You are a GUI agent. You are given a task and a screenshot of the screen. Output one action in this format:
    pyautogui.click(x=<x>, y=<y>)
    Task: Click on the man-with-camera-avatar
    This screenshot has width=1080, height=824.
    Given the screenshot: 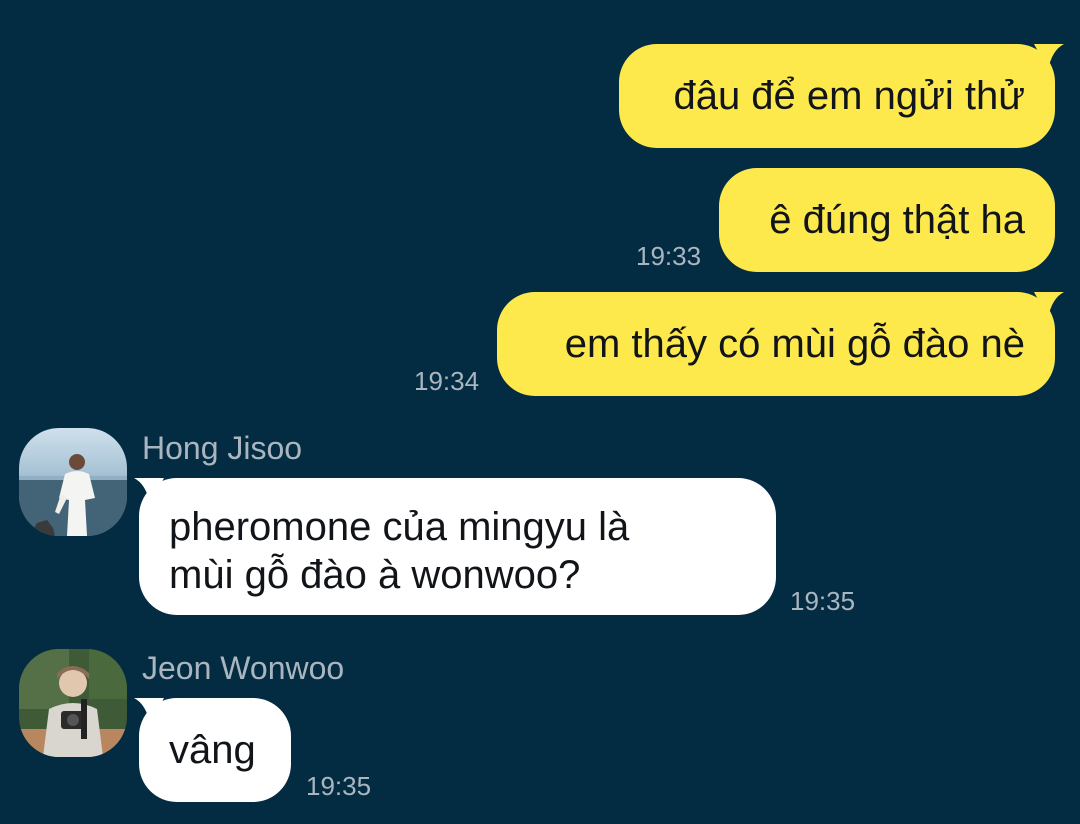 What is the action you would take?
    pyautogui.click(x=73, y=703)
    